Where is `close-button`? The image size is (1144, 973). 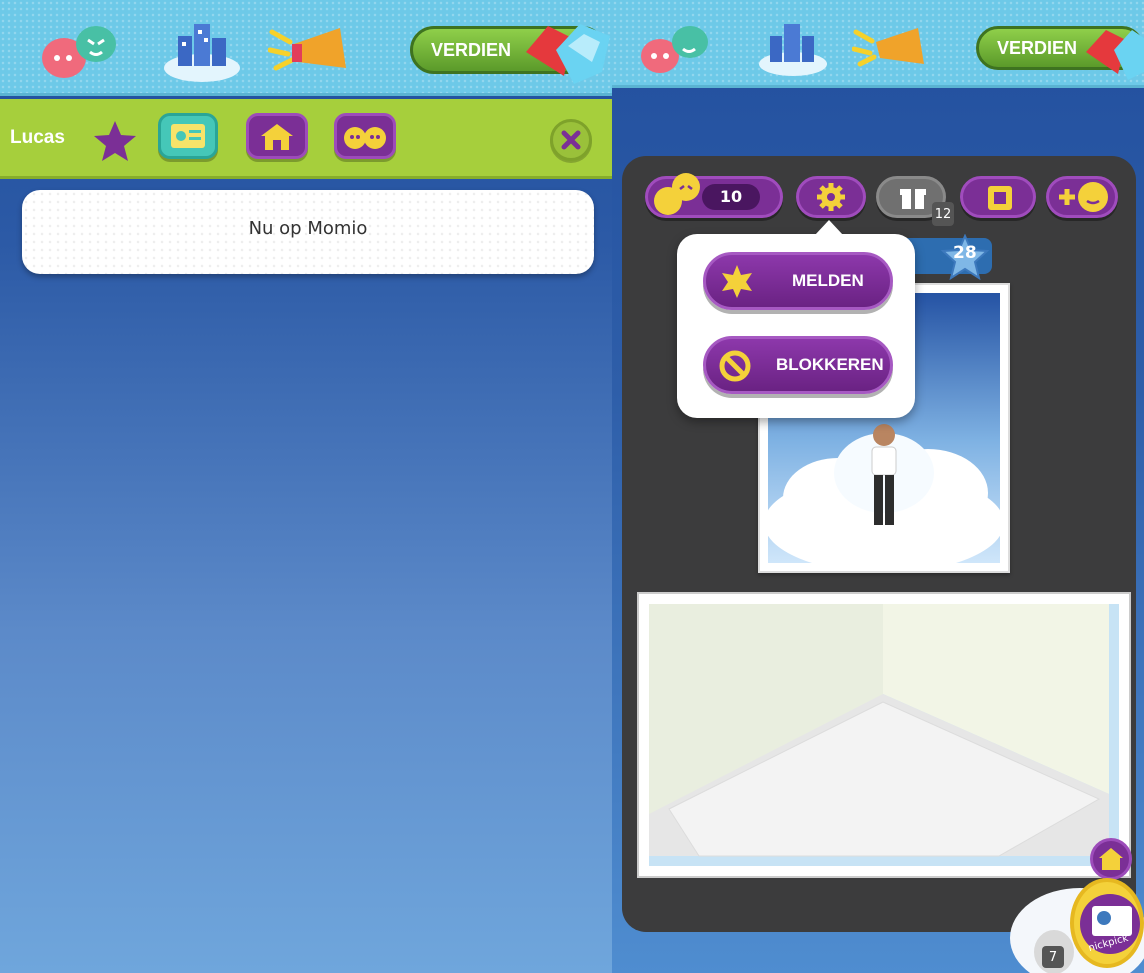
close-button is located at coordinates (571, 140).